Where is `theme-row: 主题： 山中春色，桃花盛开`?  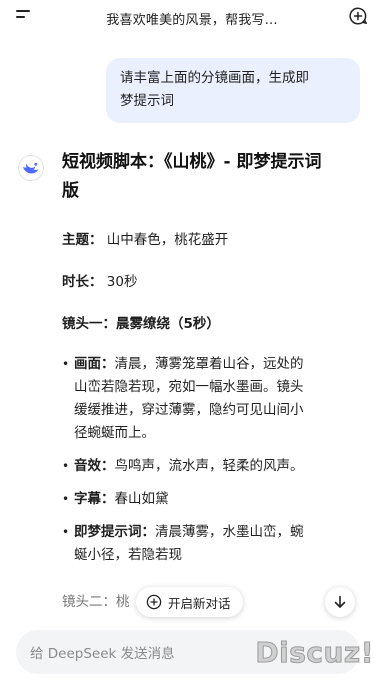 theme-row: 主题： 山中春色，桃花盛开 is located at coordinates (145, 240).